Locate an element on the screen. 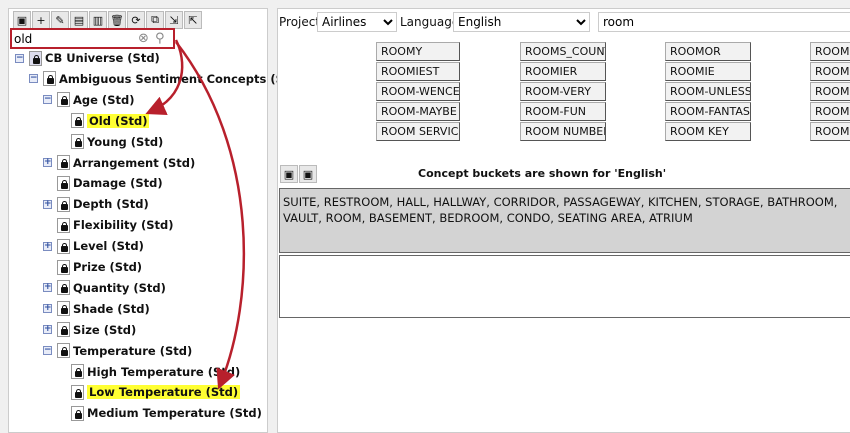 The width and height of the screenshot is (850, 433). word-button: ROOMS_COUNT is located at coordinates (563, 51).